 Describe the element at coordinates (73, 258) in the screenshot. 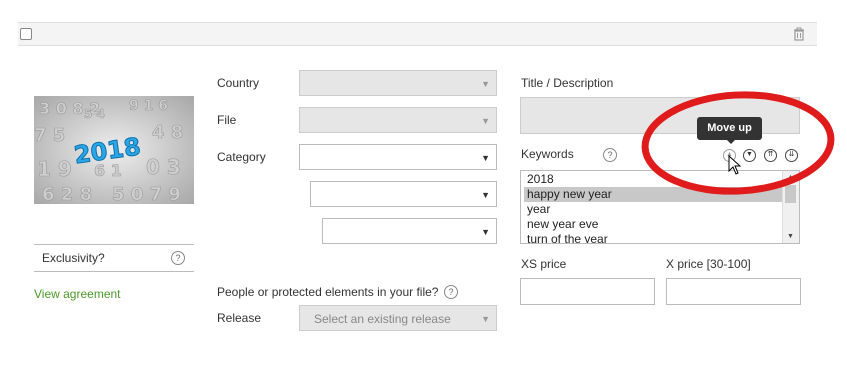

I see `exclusivity-label: Exclusivity?` at that location.